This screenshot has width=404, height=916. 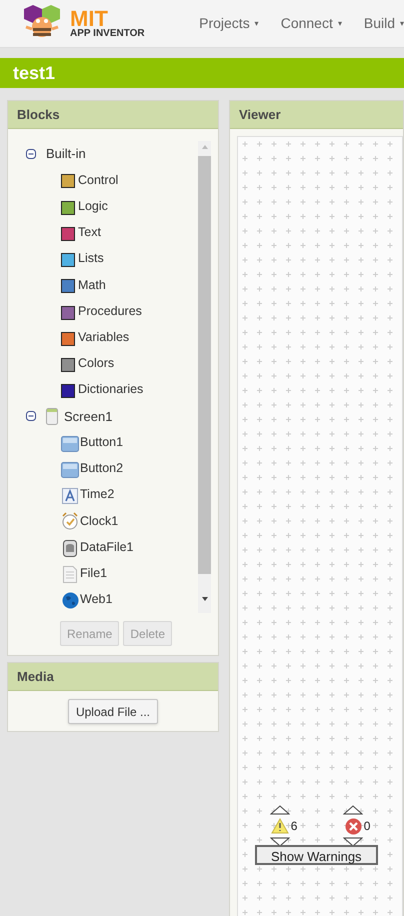 I want to click on show-warnings-button: Show Warnings, so click(x=316, y=855).